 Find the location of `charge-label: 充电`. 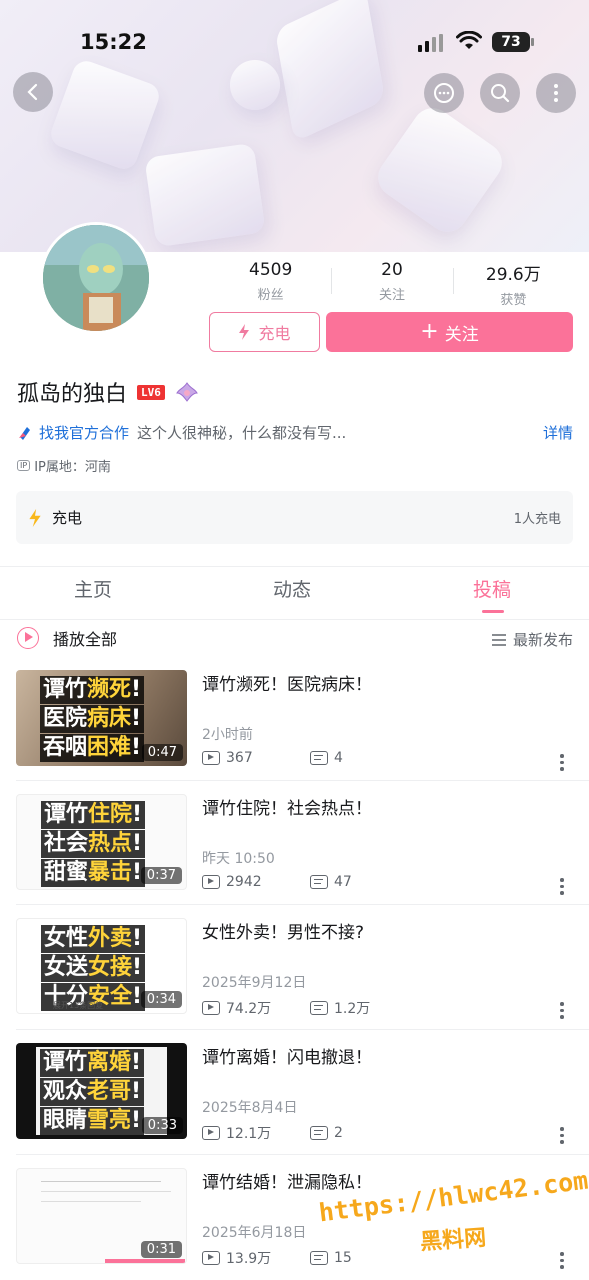

charge-label: 充电 is located at coordinates (274, 333).